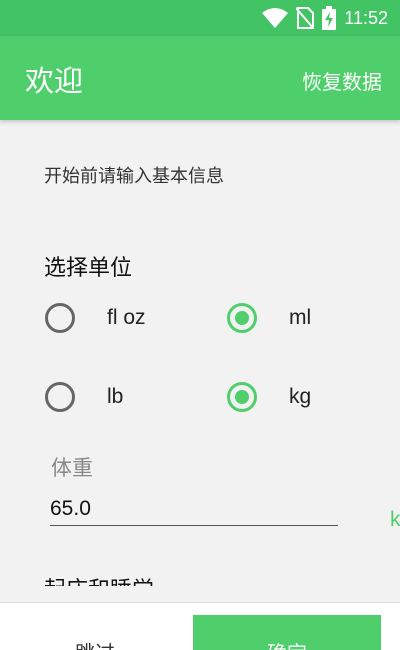 The image size is (400, 650). What do you see at coordinates (269, 397) in the screenshot?
I see `radio-kg: kg` at bounding box center [269, 397].